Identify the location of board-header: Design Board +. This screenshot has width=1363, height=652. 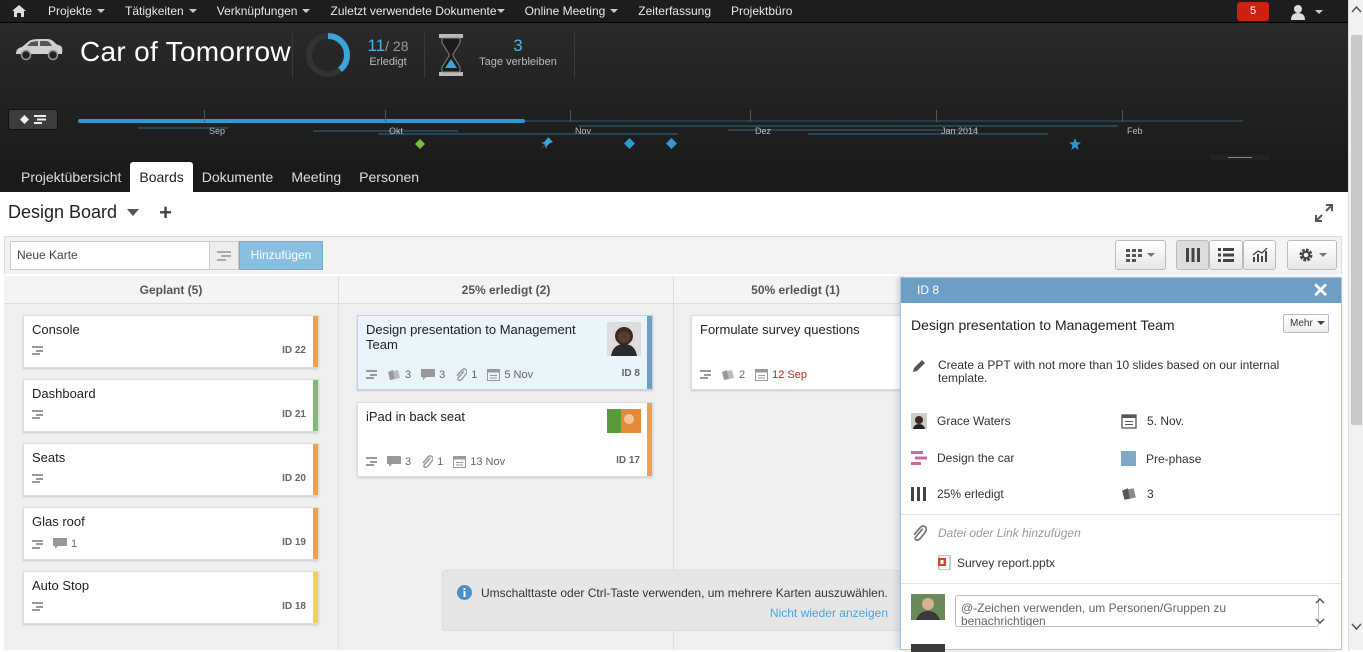
(90, 212).